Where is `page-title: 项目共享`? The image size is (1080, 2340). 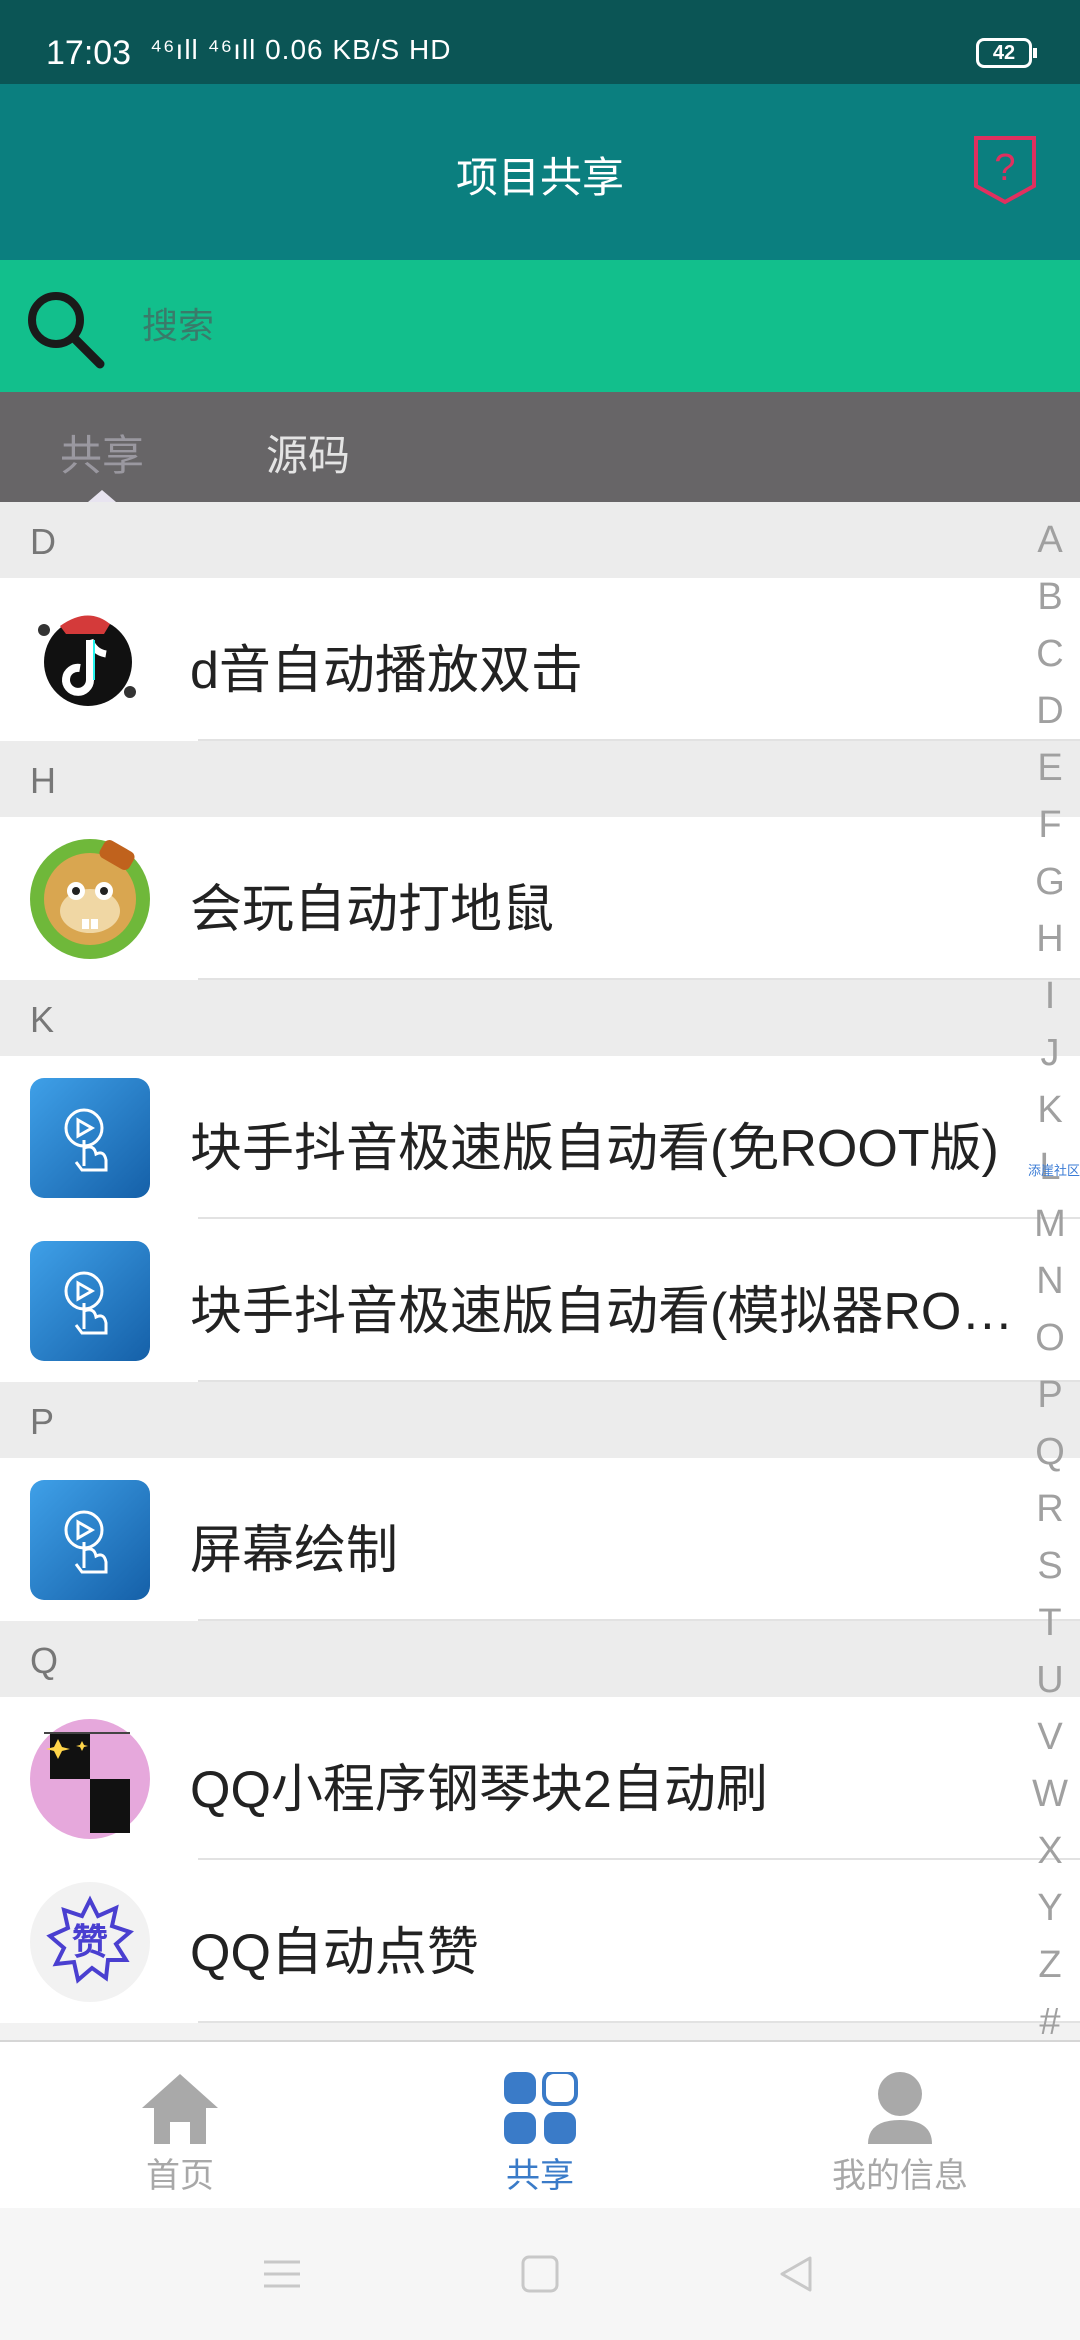 page-title: 项目共享 is located at coordinates (539, 177).